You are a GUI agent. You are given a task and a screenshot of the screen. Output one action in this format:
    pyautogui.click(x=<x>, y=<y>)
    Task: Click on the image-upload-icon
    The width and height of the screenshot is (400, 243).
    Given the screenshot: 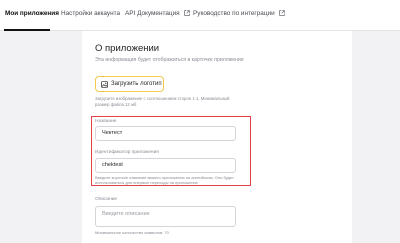 What is the action you would take?
    pyautogui.click(x=104, y=84)
    